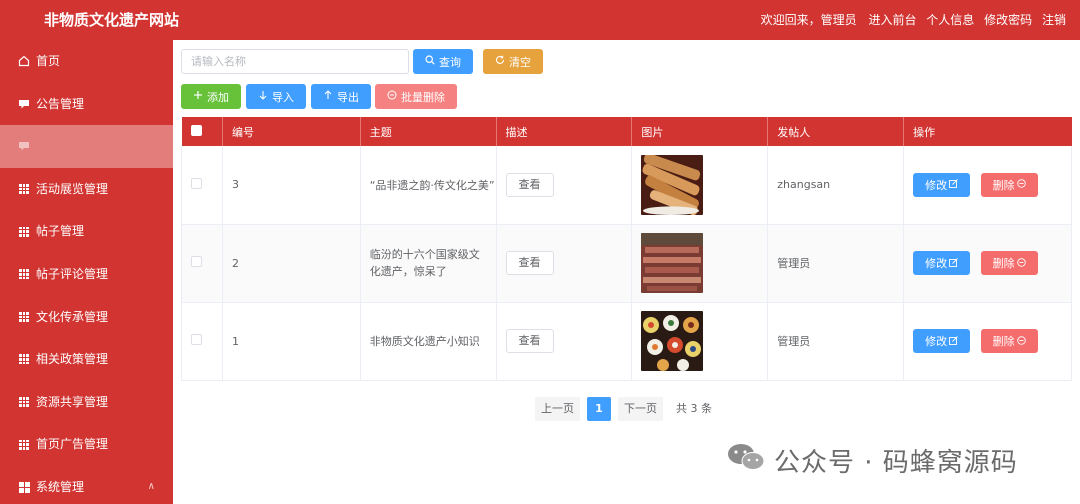  I want to click on header-links: 欢迎回来，管理员 进入前台 个人信息 修改密码 注销, so click(913, 20).